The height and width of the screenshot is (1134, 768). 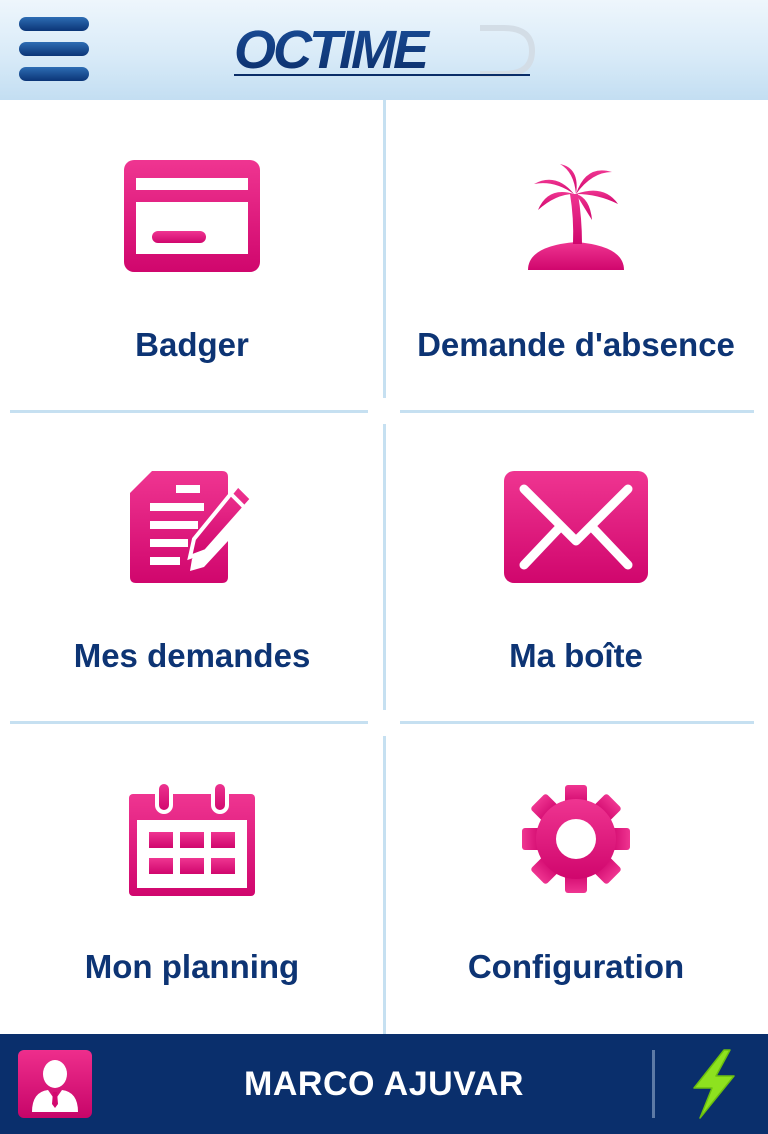 I want to click on tile-badger: Badger, so click(x=192, y=255).